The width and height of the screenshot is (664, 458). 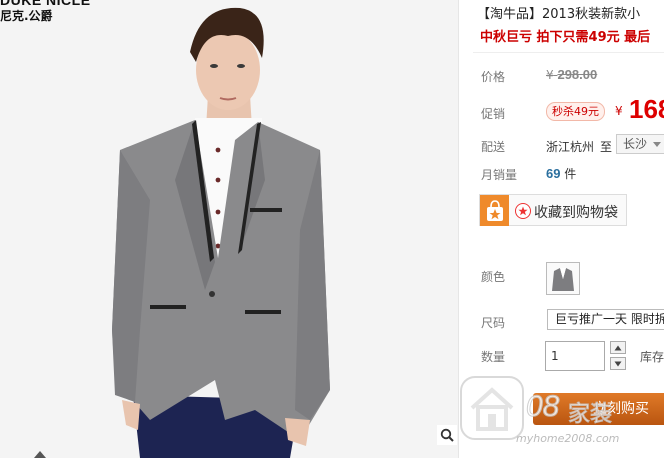 What do you see at coordinates (619, 111) in the screenshot?
I see `promo-price-currency: ¥` at bounding box center [619, 111].